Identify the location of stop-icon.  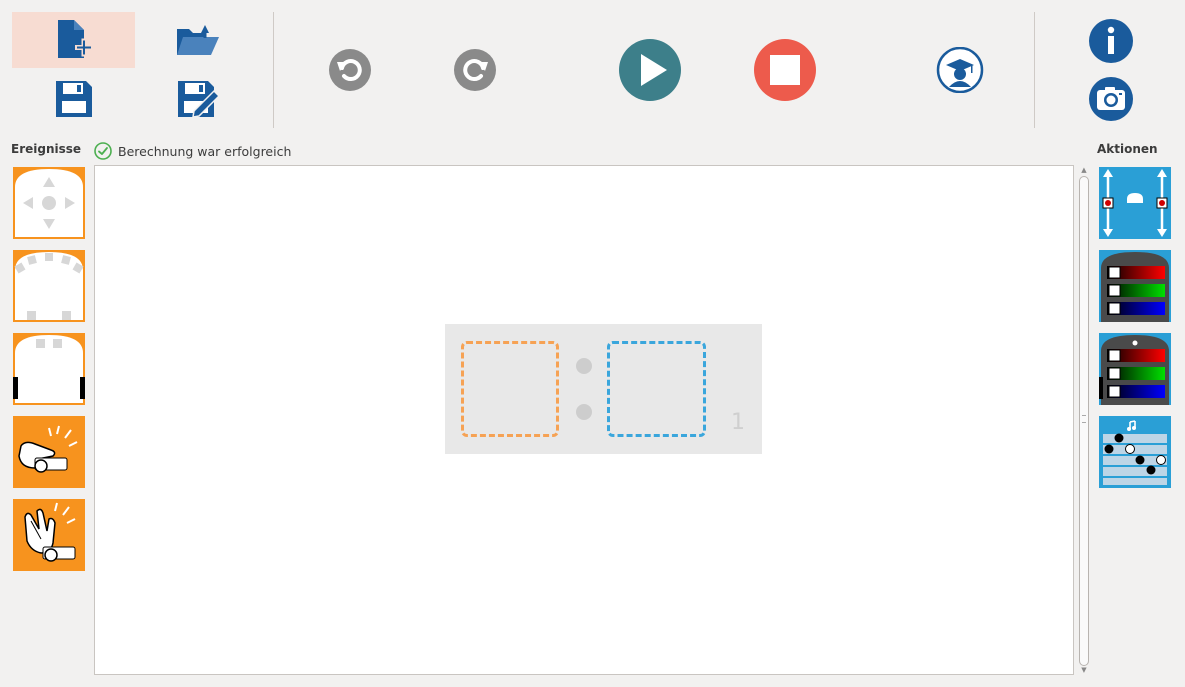
(785, 70).